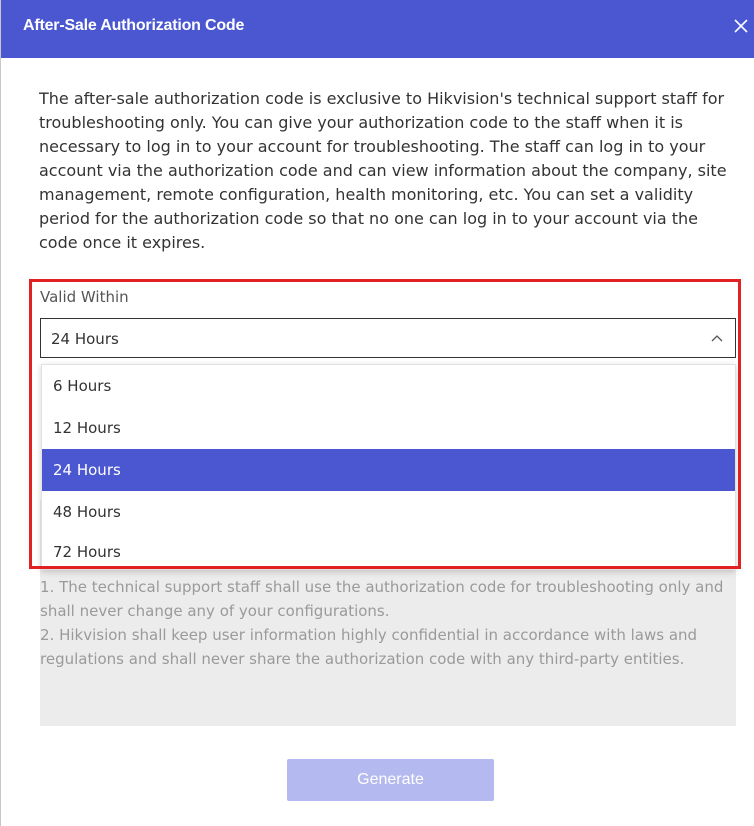  I want to click on dialog-title: After-Sale Authorization Code, so click(134, 25).